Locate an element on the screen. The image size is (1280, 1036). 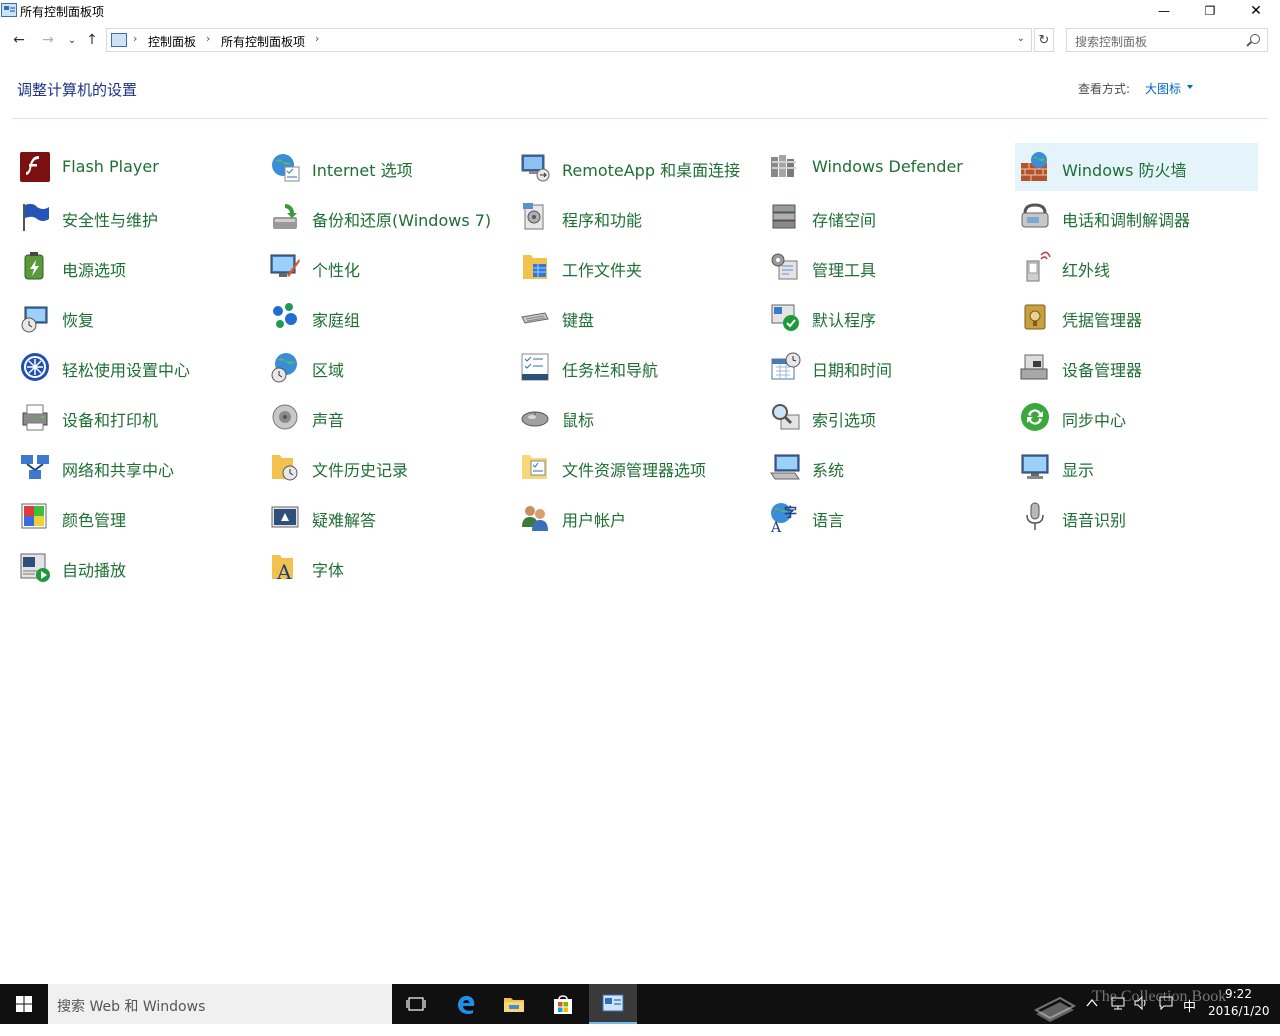
forward-button: → is located at coordinates (48, 40).